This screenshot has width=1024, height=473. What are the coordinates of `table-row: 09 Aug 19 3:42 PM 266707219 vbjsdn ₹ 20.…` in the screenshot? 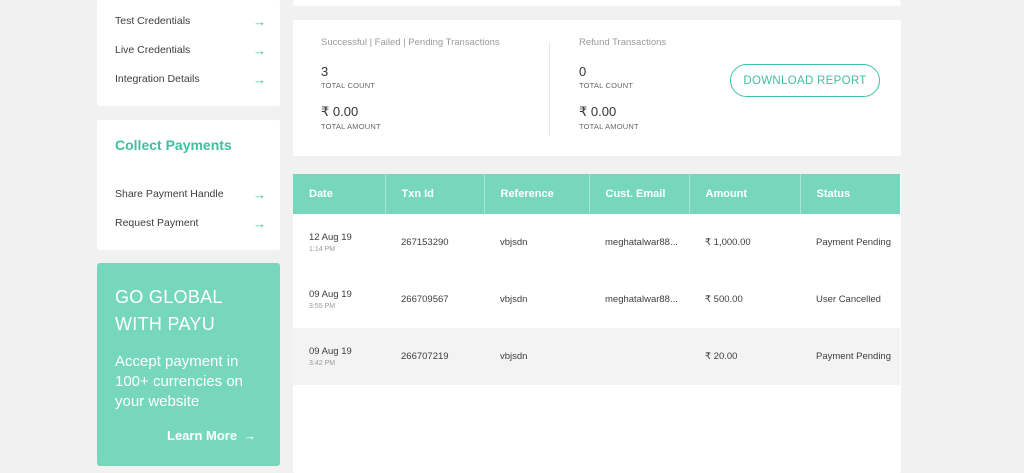 It's located at (596, 356).